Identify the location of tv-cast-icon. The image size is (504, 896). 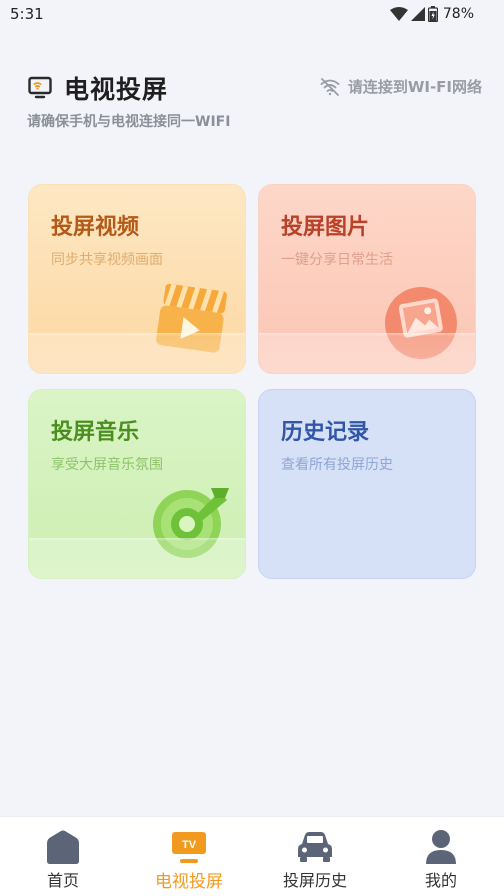
(40, 87).